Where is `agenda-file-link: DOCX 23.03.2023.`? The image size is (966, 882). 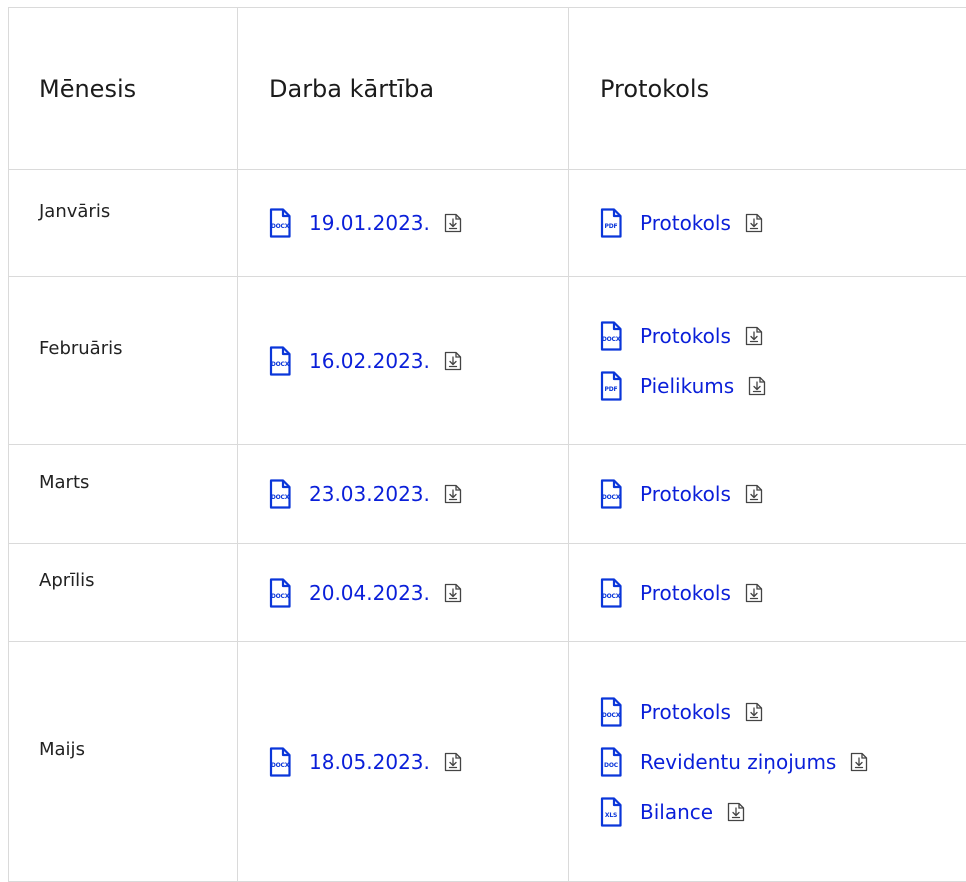 agenda-file-link: DOCX 23.03.2023. is located at coordinates (418, 494).